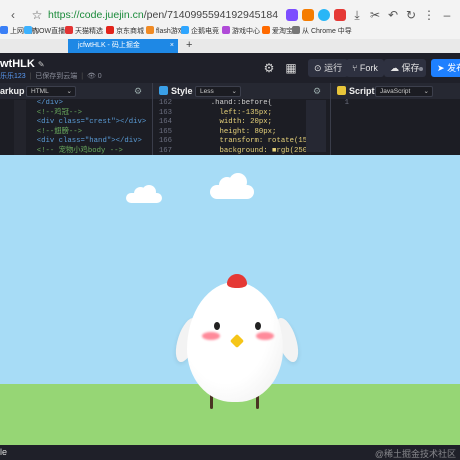 The width and height of the screenshot is (460, 460). Describe the element at coordinates (441, 68) in the screenshot. I see `send-icon: ➤` at that location.